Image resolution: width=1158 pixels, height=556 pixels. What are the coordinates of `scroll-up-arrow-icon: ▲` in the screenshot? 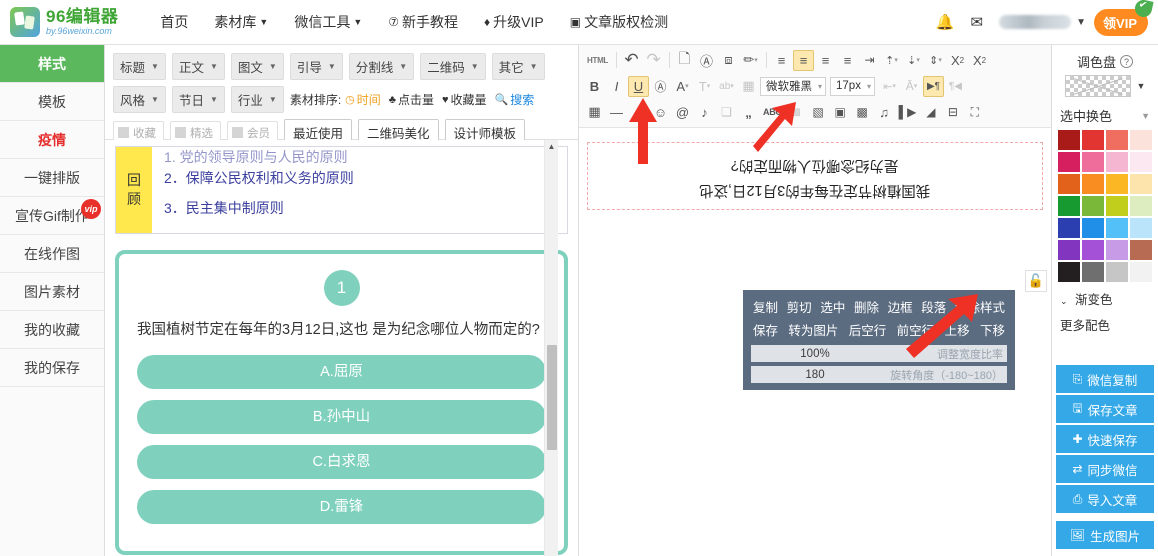 It's located at (551, 145).